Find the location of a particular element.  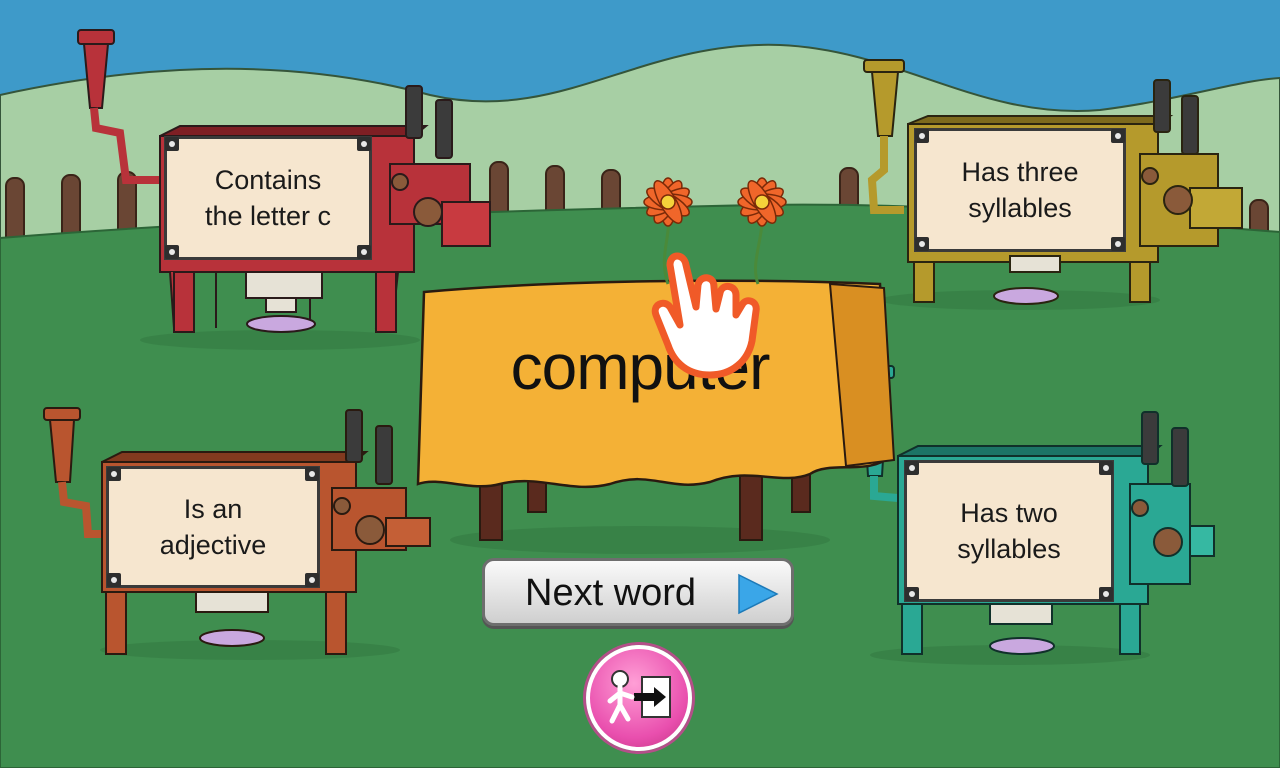

machine-has-three-syllables: Has three syllables is located at coordinates (1051, 209).